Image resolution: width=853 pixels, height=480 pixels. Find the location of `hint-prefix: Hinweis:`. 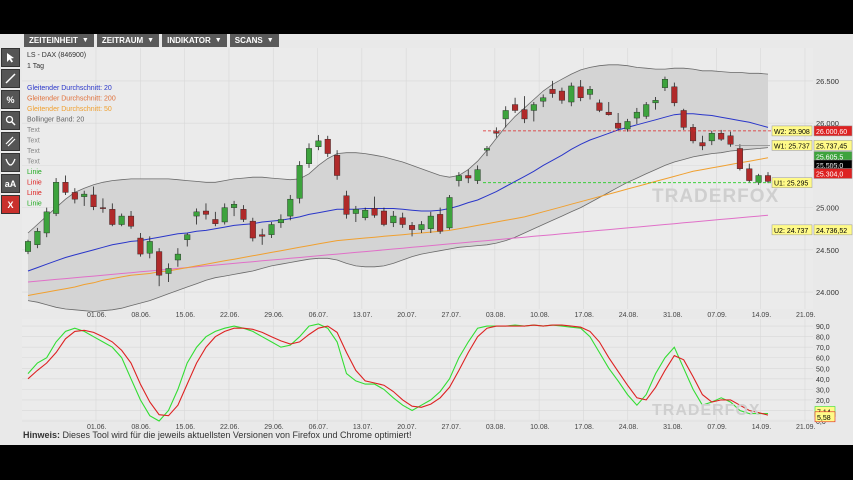

hint-prefix: Hinweis: is located at coordinates (42, 435).